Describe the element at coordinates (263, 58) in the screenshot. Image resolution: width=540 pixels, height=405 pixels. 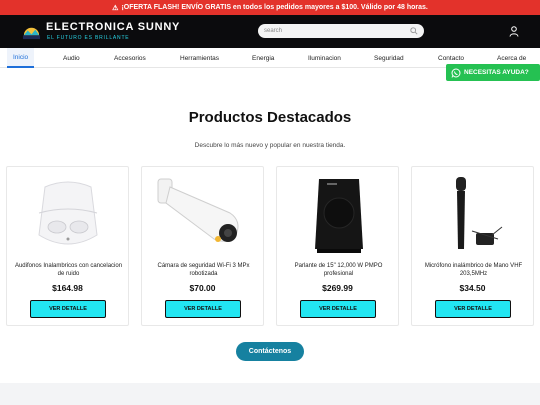
I see `nav-item-energia: Energia` at that location.